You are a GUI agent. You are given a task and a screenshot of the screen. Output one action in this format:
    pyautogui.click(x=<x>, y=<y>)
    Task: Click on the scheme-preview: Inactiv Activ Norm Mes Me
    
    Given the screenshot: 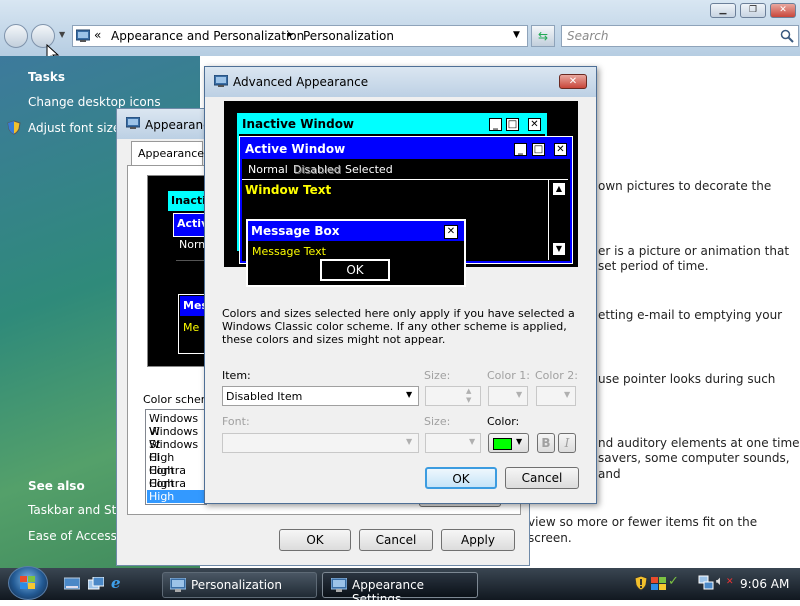 What is the action you would take?
    pyautogui.click(x=180, y=271)
    